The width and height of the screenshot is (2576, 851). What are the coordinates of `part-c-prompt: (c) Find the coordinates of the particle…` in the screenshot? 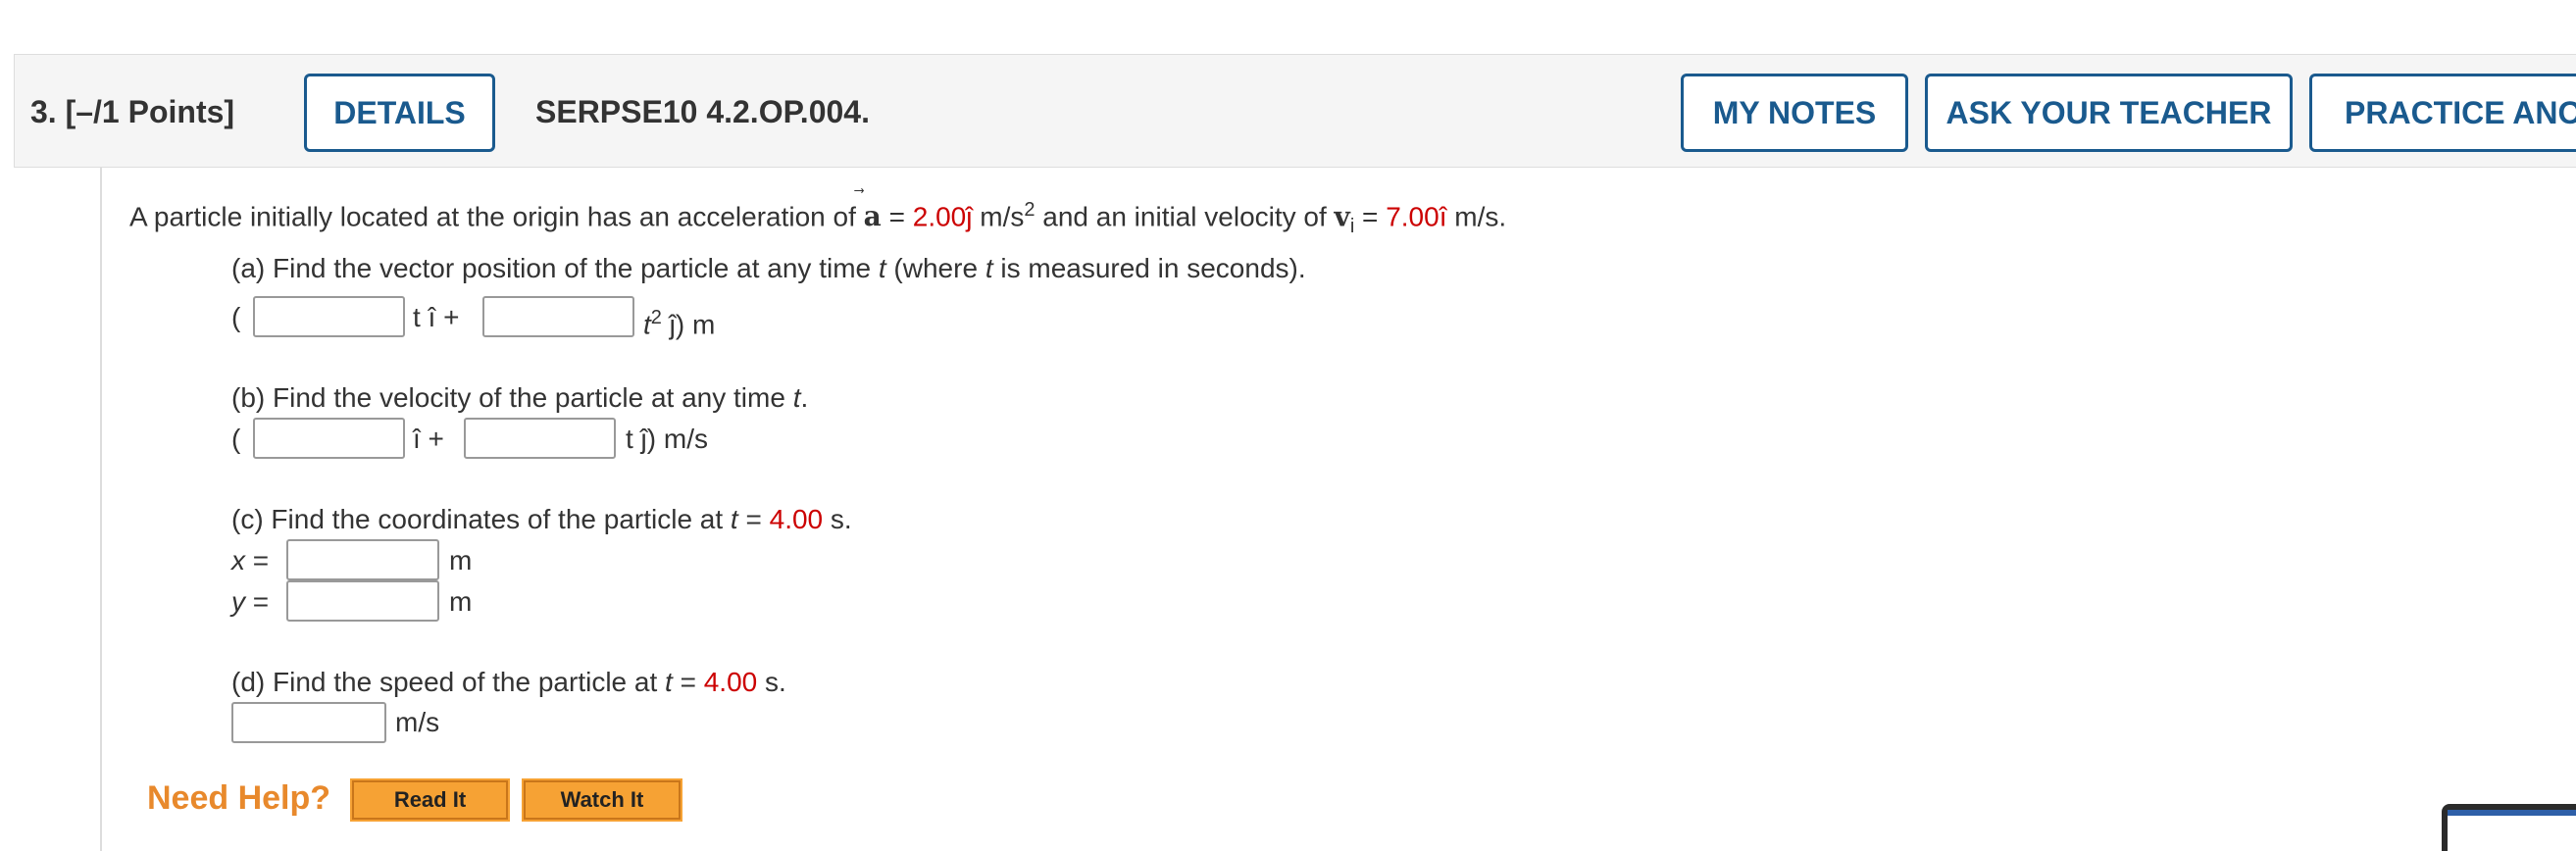 It's located at (541, 519).